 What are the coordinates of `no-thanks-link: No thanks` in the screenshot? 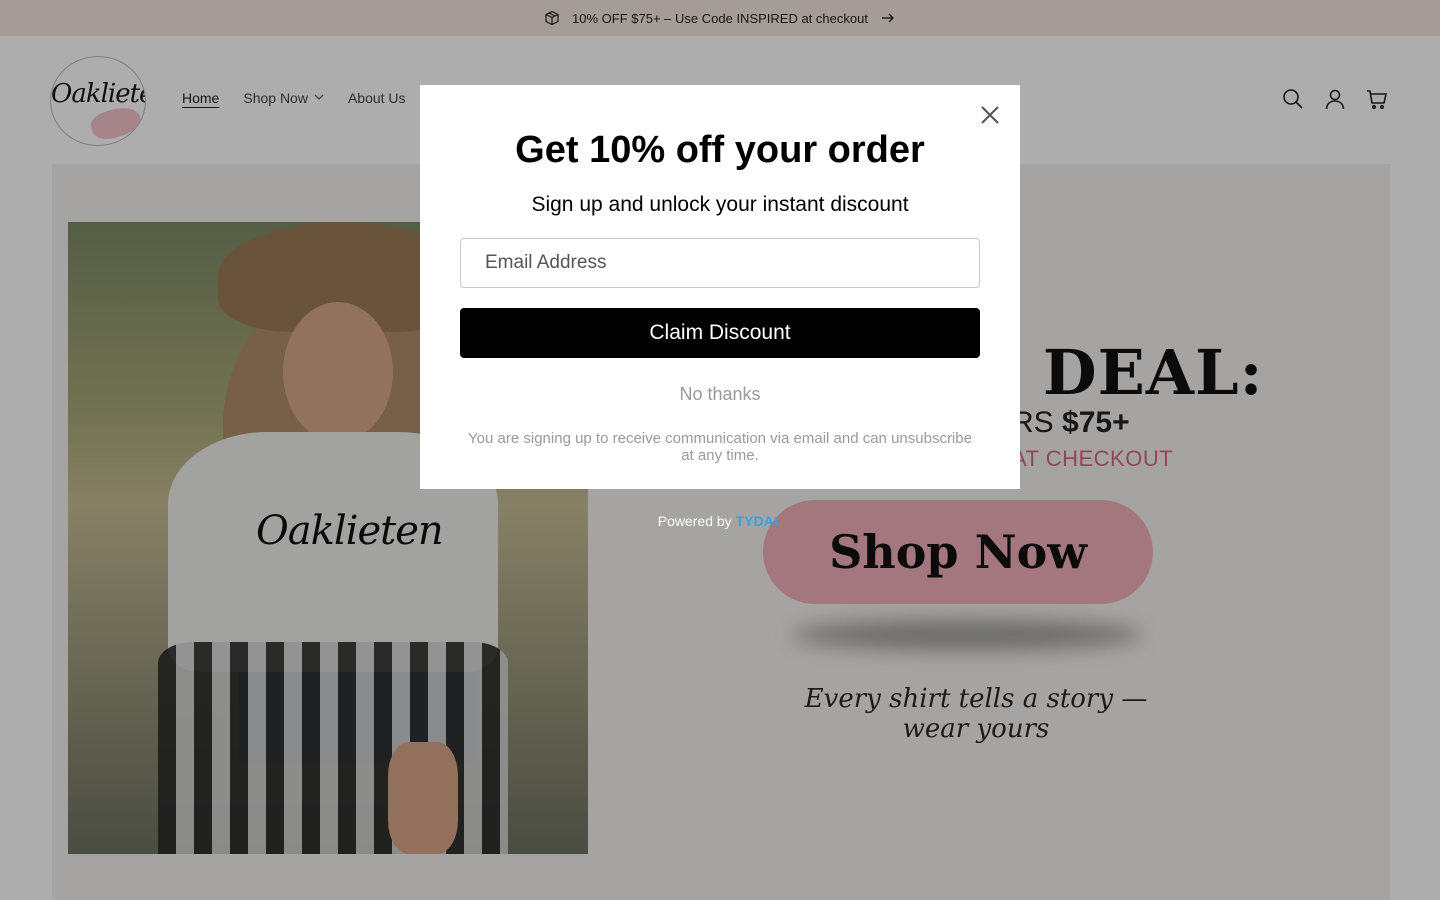 It's located at (720, 394).